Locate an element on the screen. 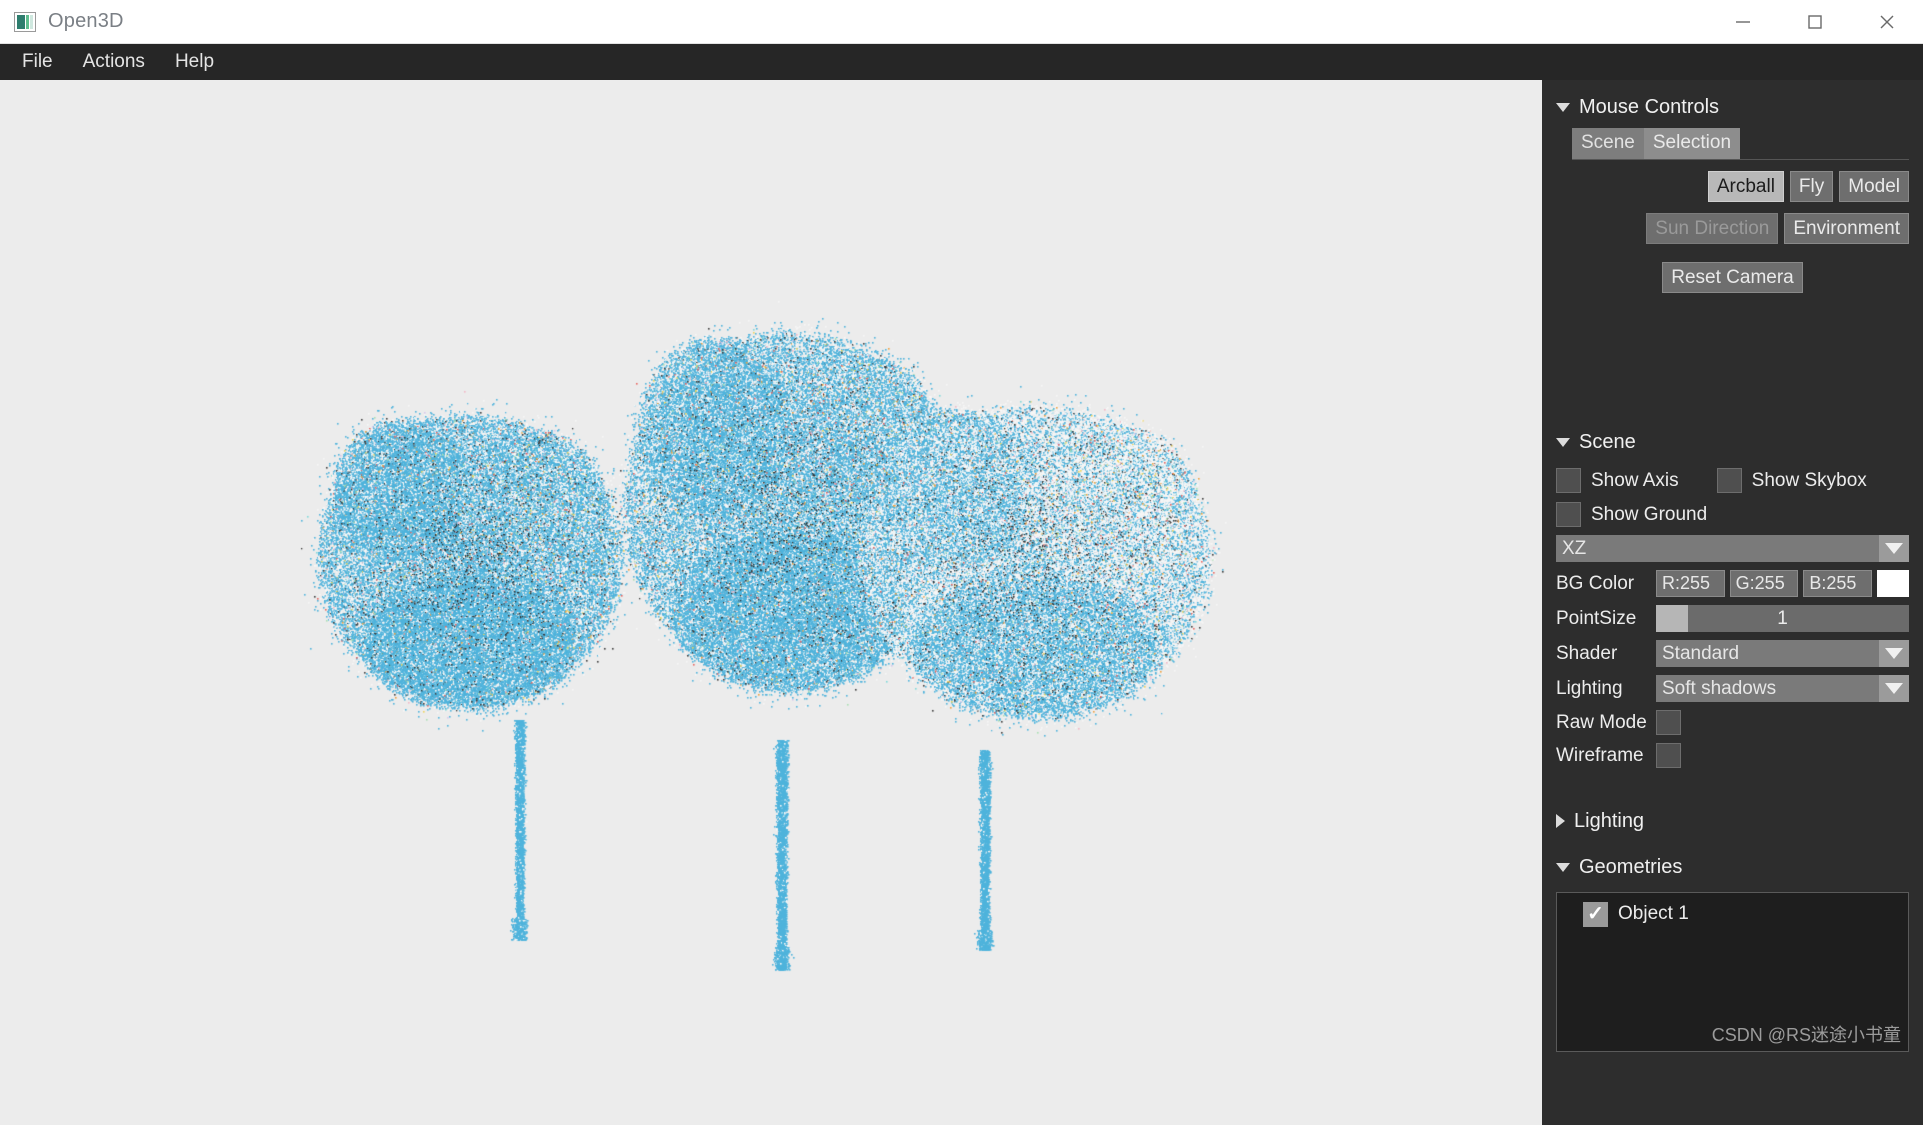 This screenshot has width=1923, height=1125. environment-button: Environment is located at coordinates (1846, 228).